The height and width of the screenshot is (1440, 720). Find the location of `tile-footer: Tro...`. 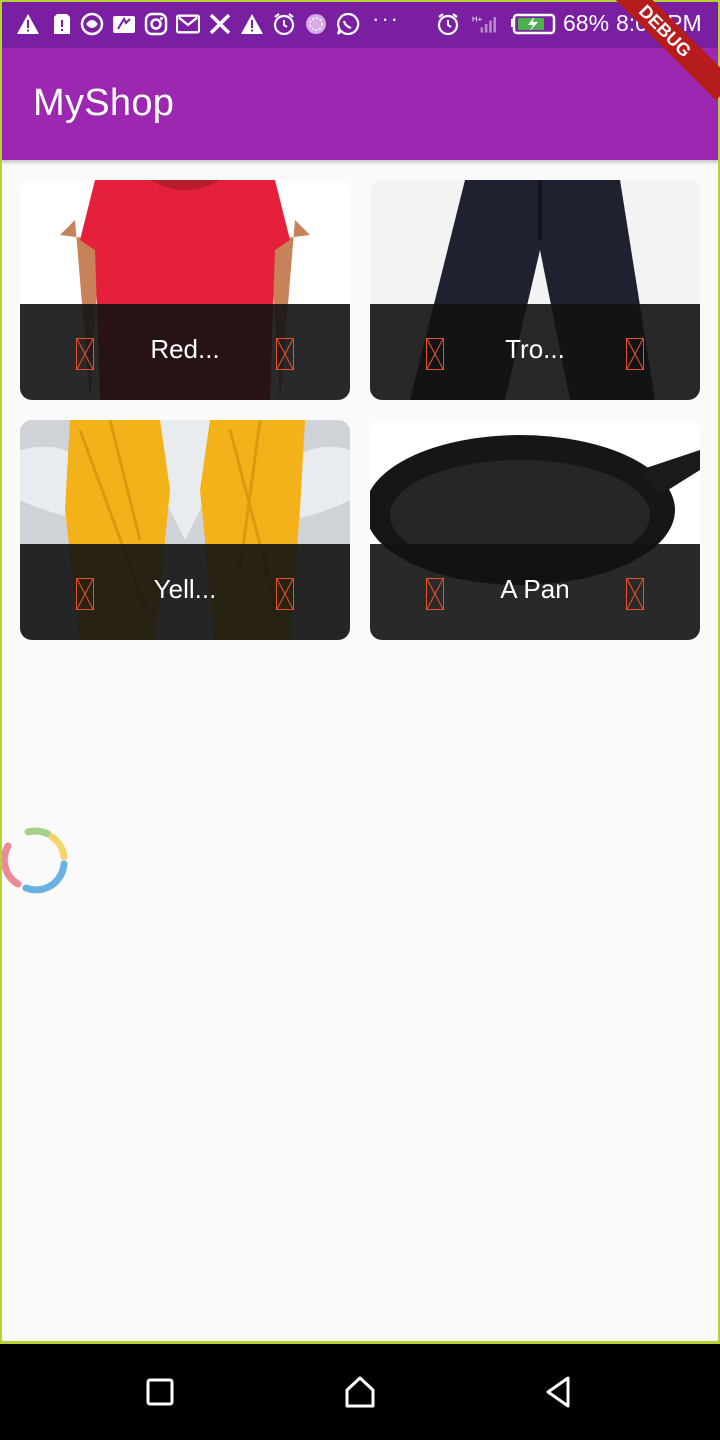

tile-footer: Tro... is located at coordinates (535, 352).